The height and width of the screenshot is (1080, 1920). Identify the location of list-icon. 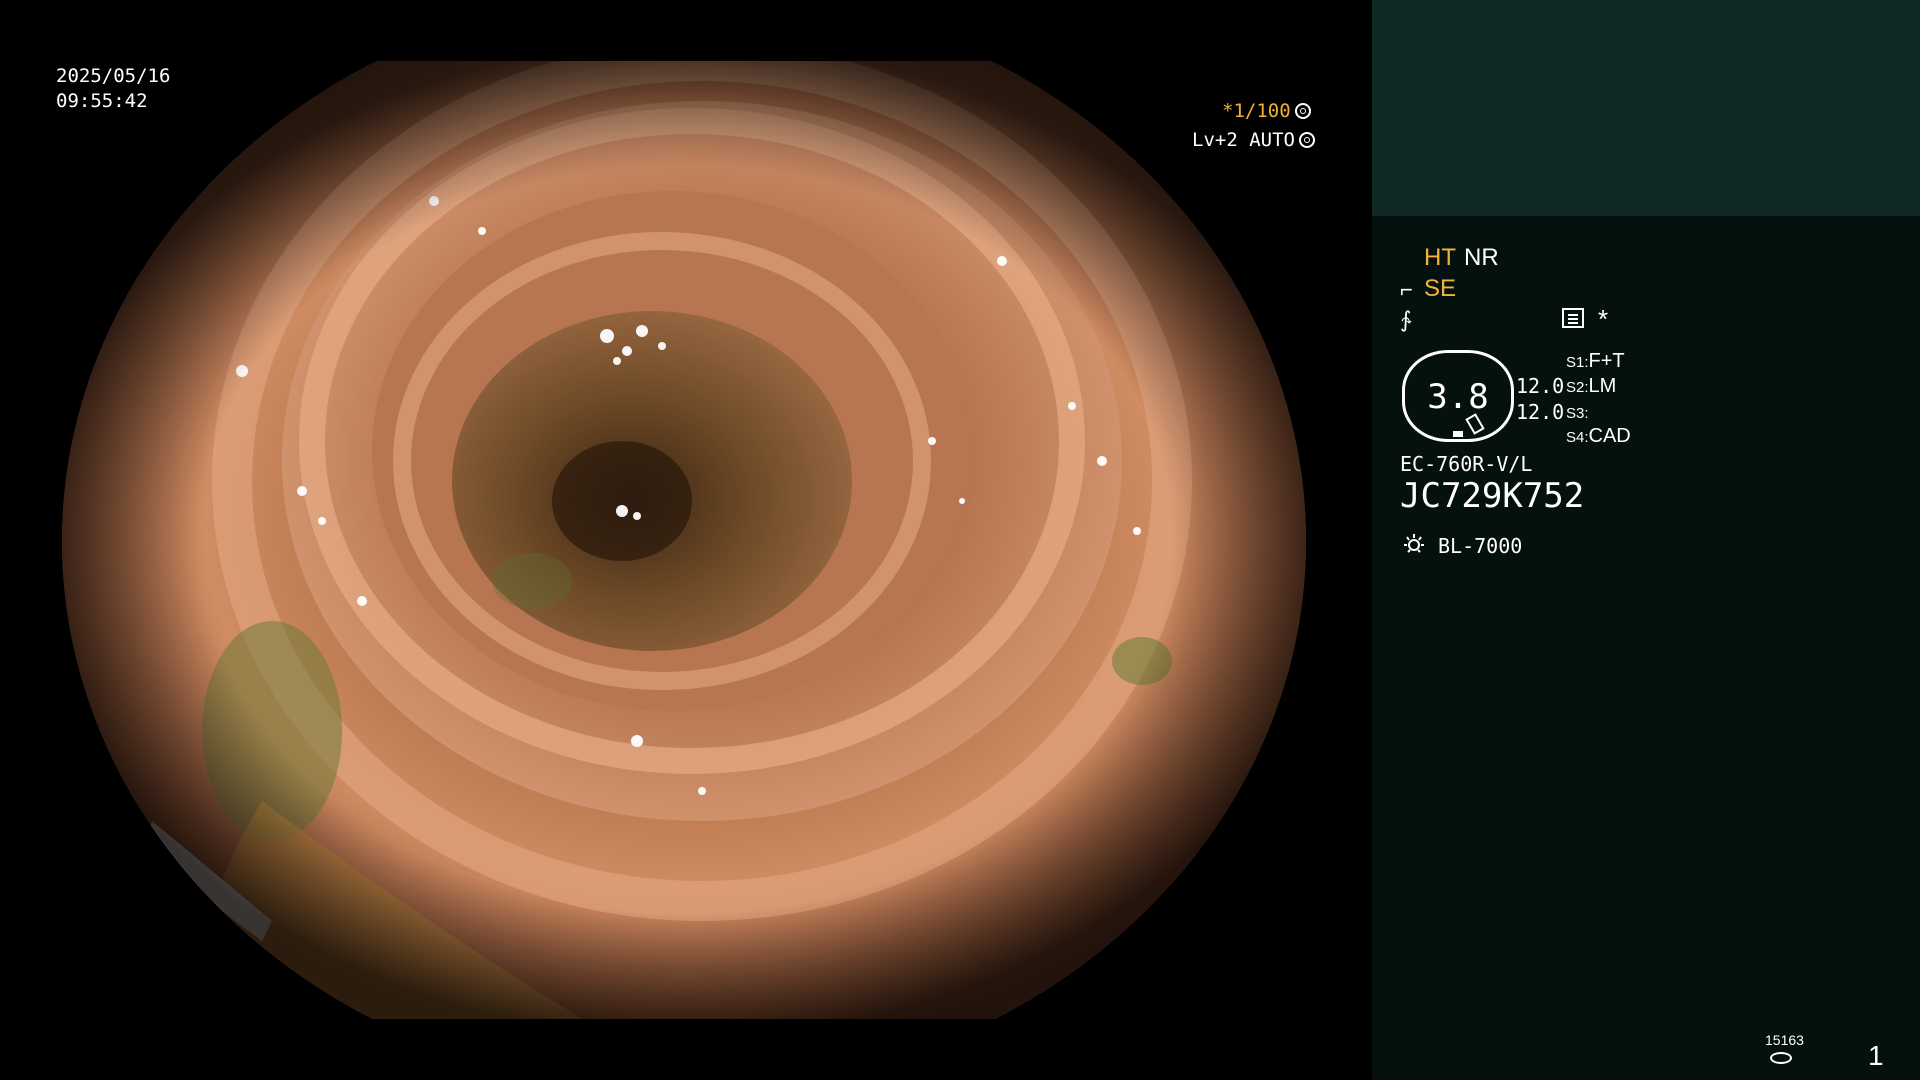
(1573, 318).